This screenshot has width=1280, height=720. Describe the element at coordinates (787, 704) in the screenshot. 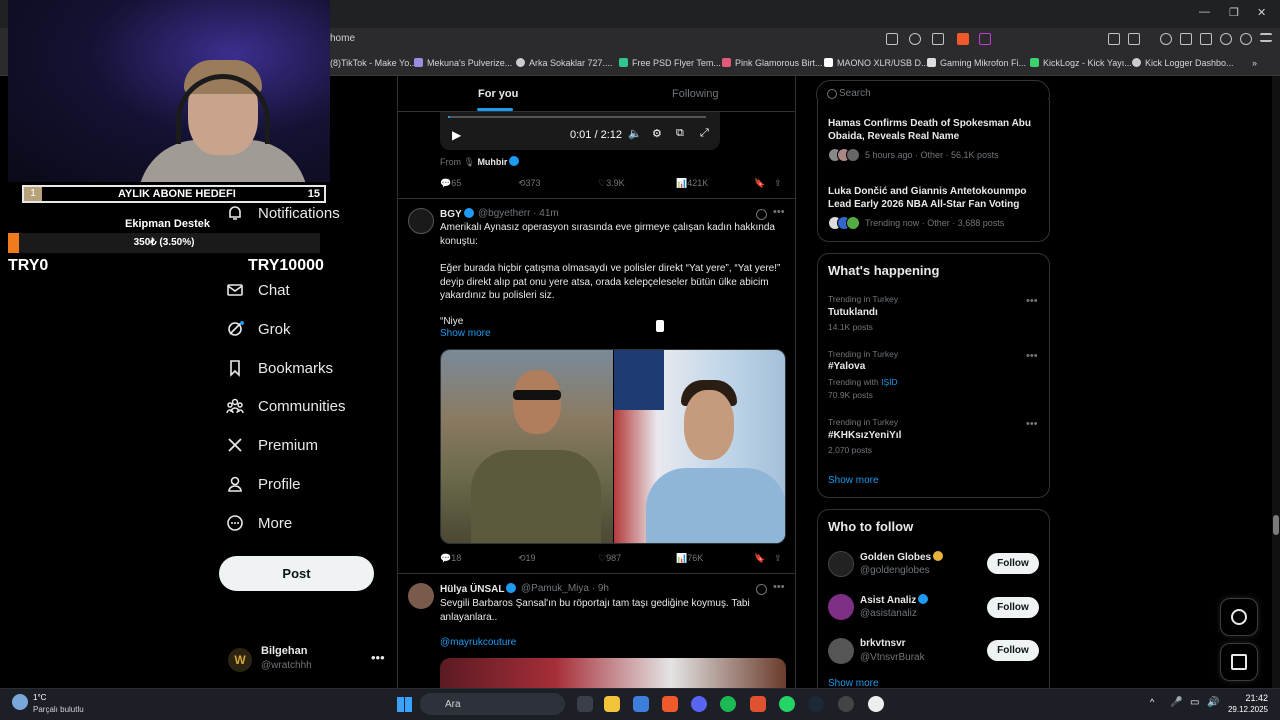

I see `whatsapp-icon` at that location.